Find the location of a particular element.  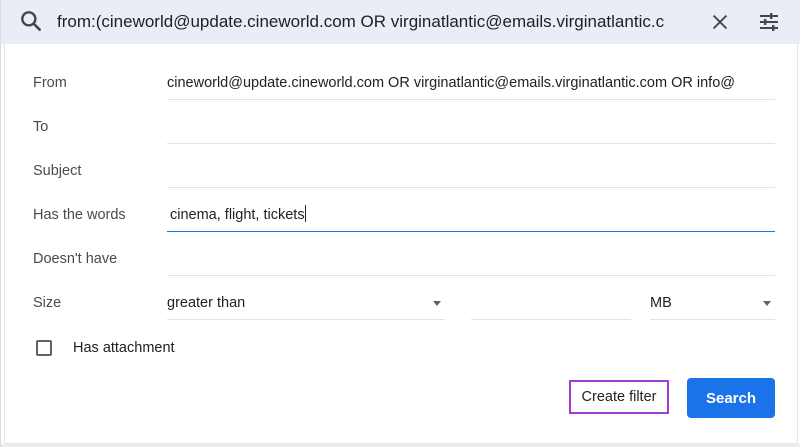

has-attachment-label: Has attachment is located at coordinates (124, 348).